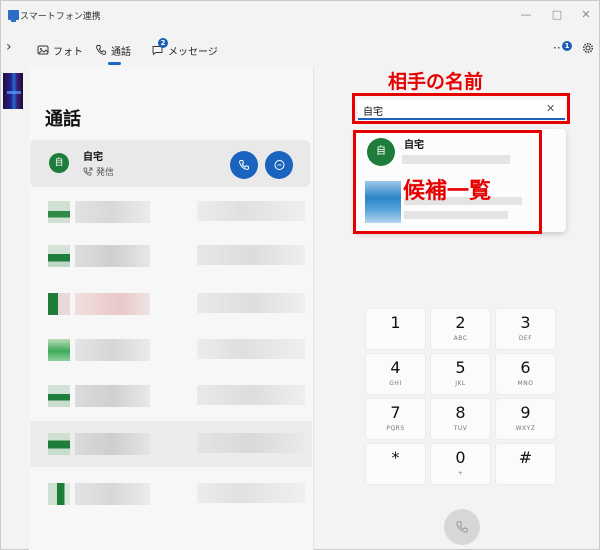  I want to click on key-digit: 5, so click(460, 367).